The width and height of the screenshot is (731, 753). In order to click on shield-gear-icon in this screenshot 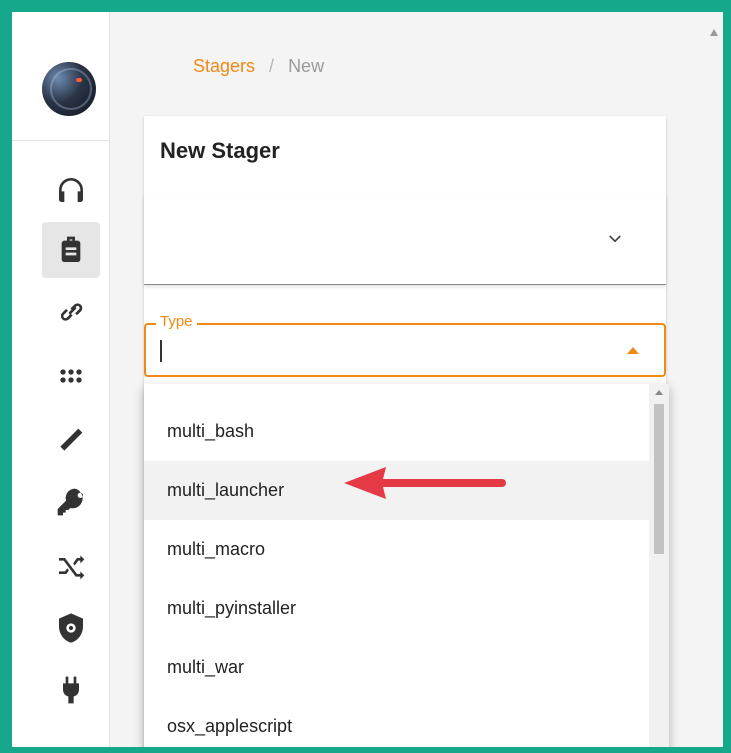, I will do `click(71, 628)`.